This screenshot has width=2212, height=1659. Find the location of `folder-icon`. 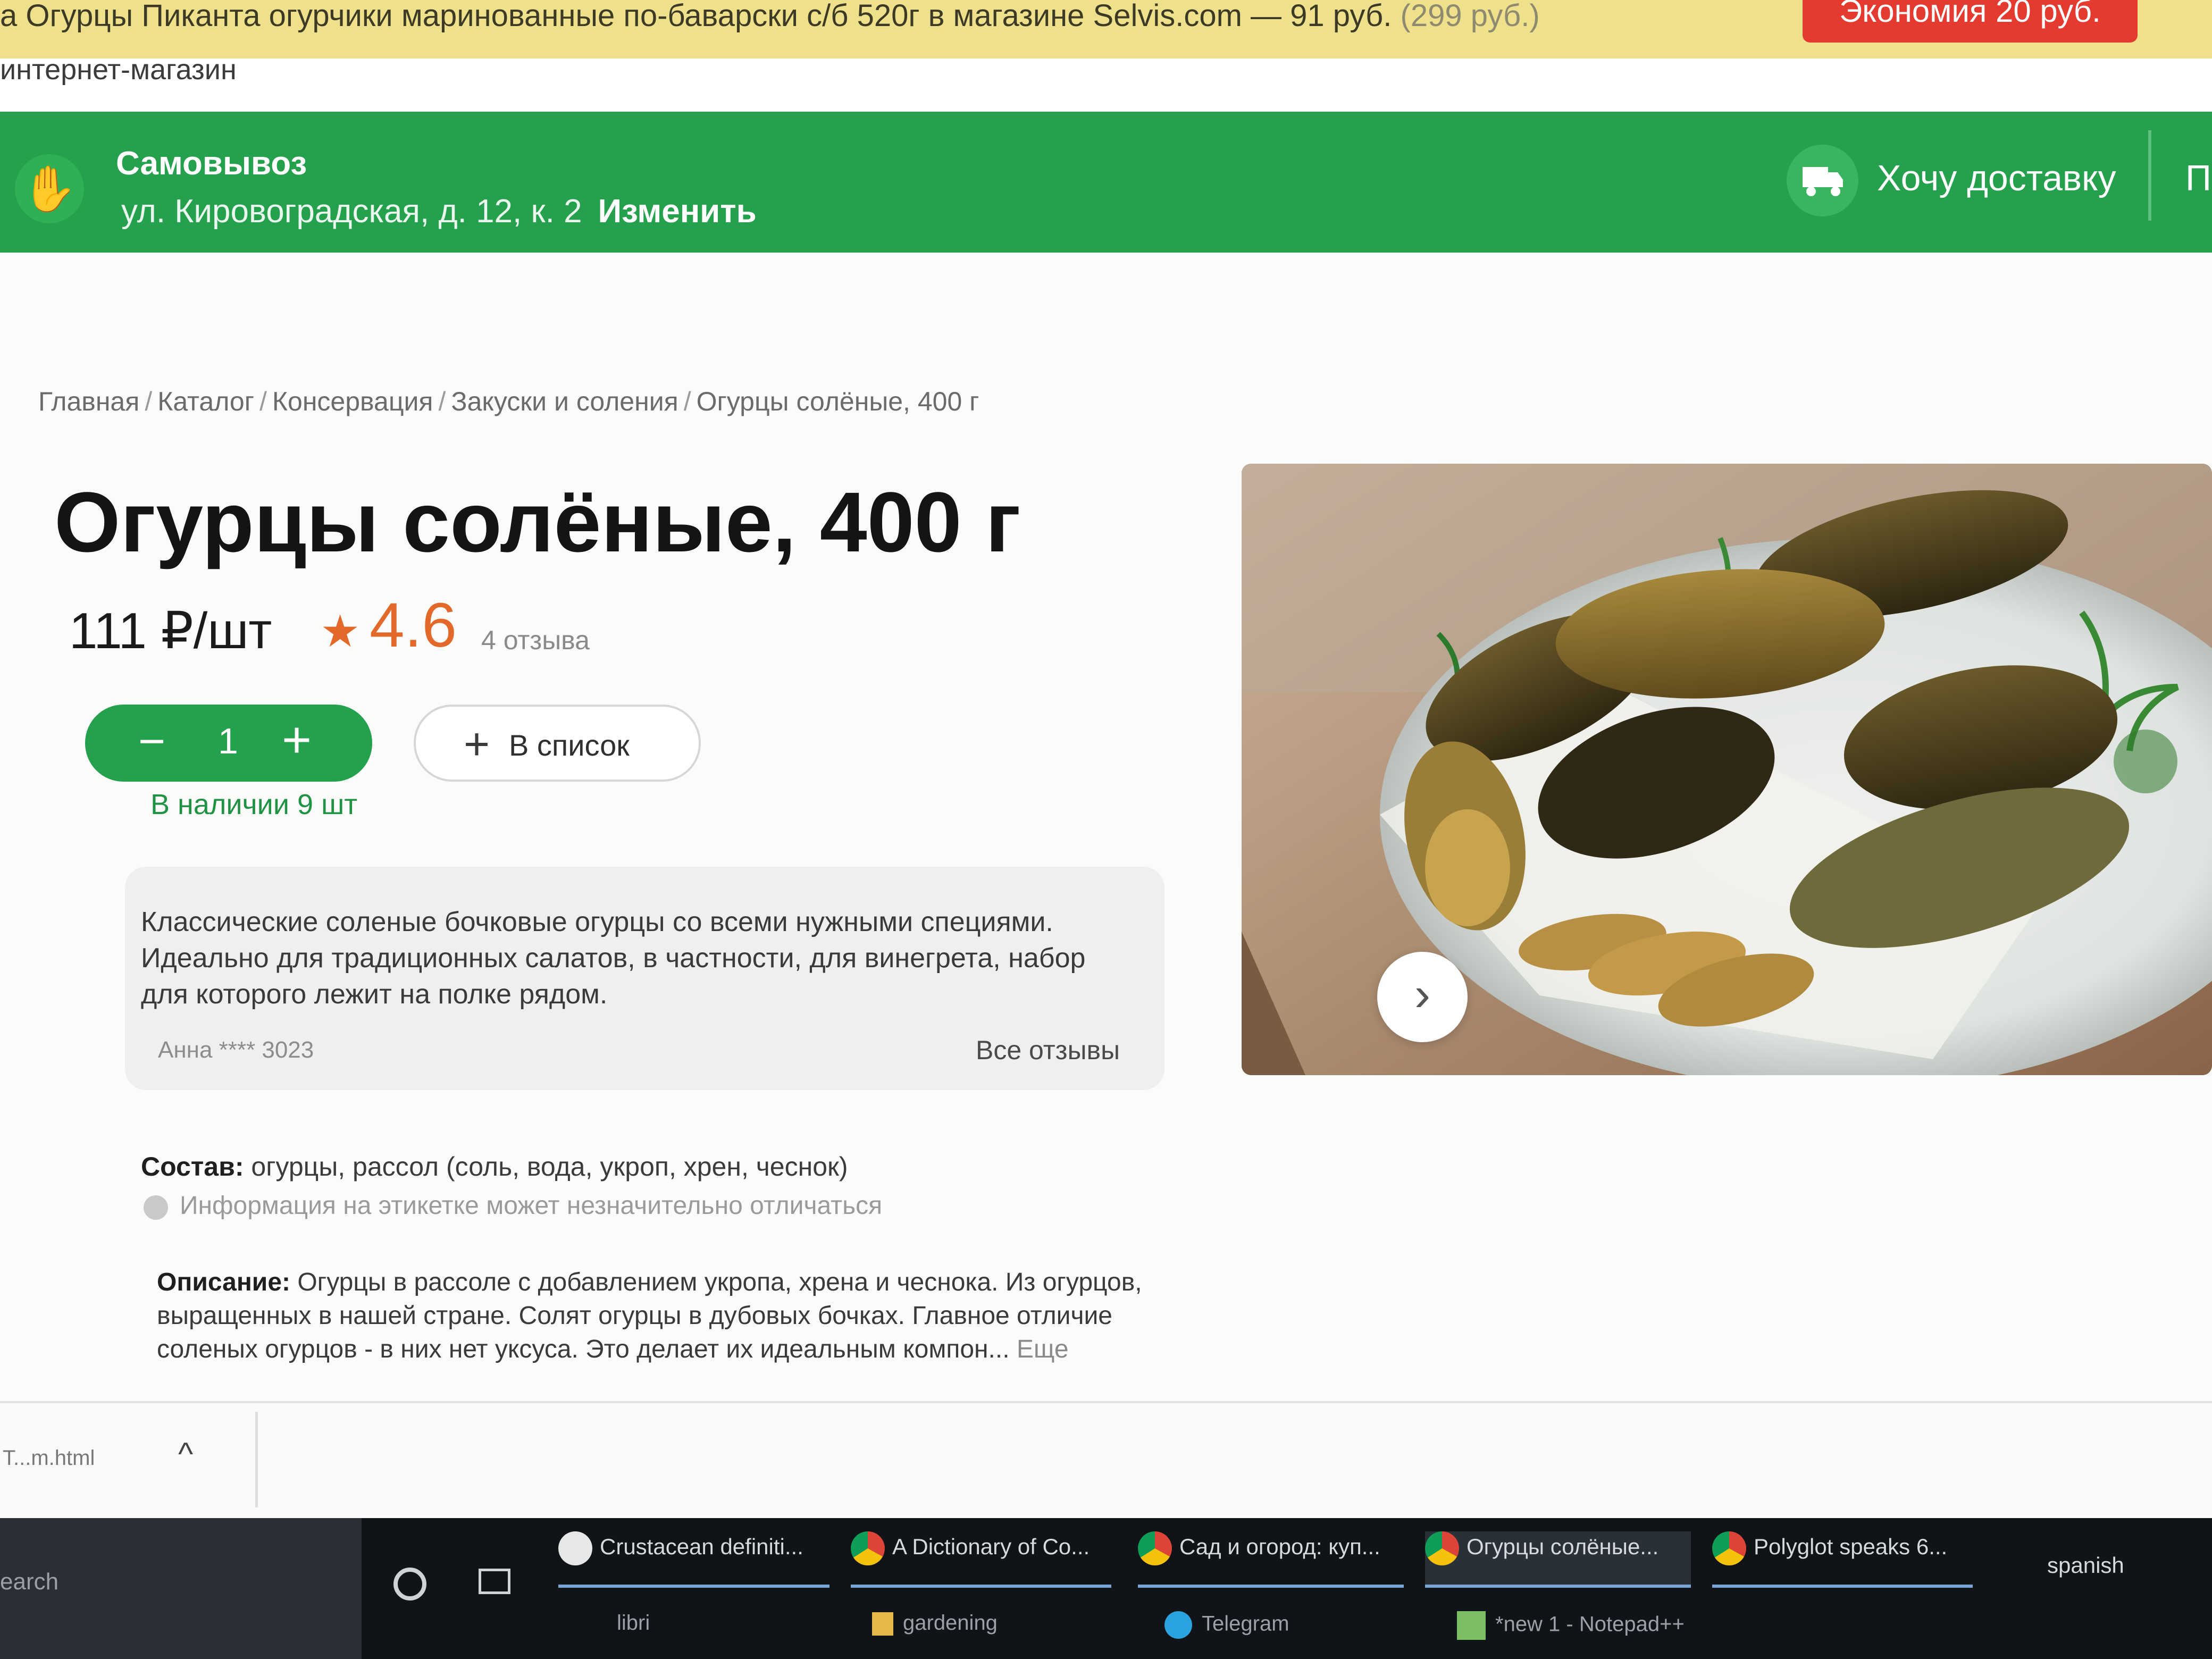

folder-icon is located at coordinates (882, 1624).